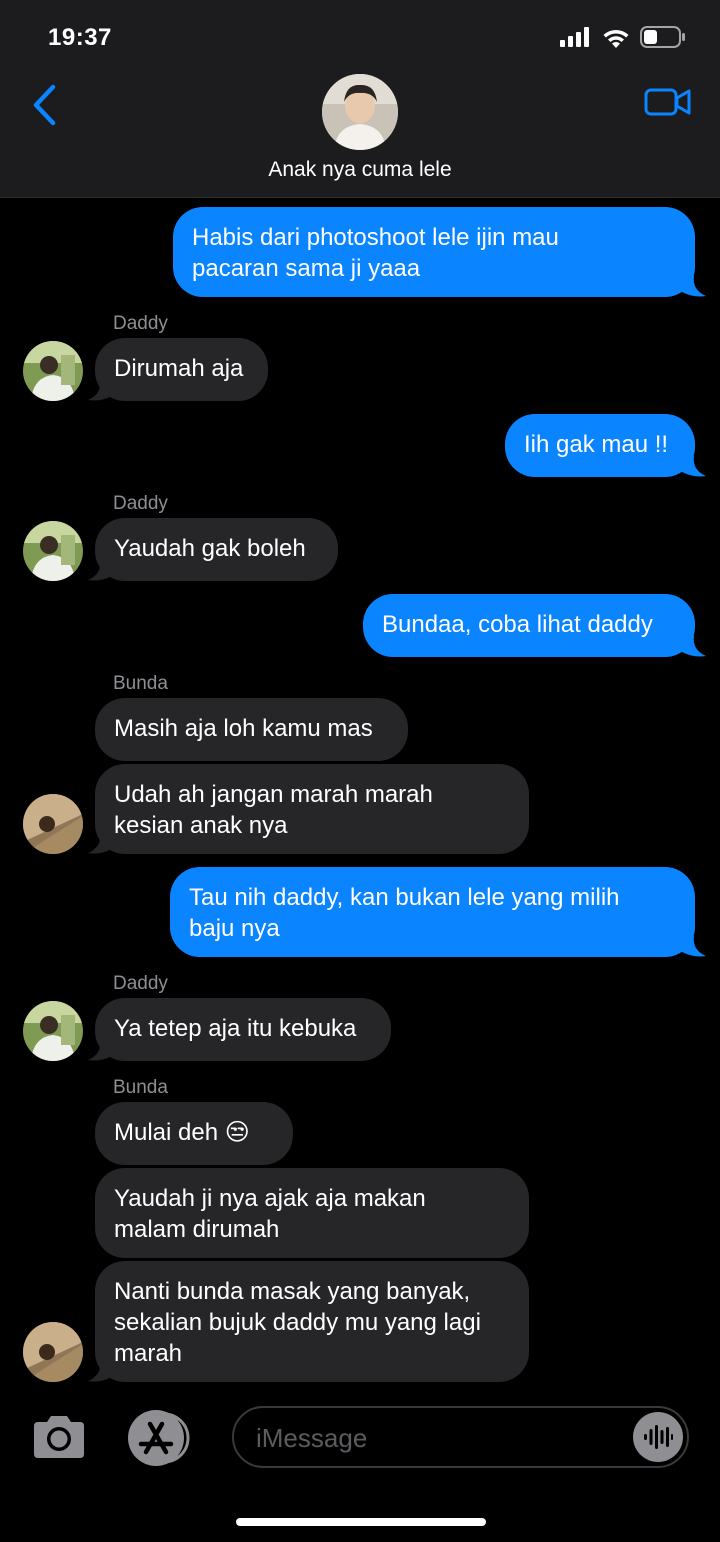 The height and width of the screenshot is (1542, 720). What do you see at coordinates (273, 794) in the screenshot?
I see `message-text-line: Udah ah jangan marah marah` at bounding box center [273, 794].